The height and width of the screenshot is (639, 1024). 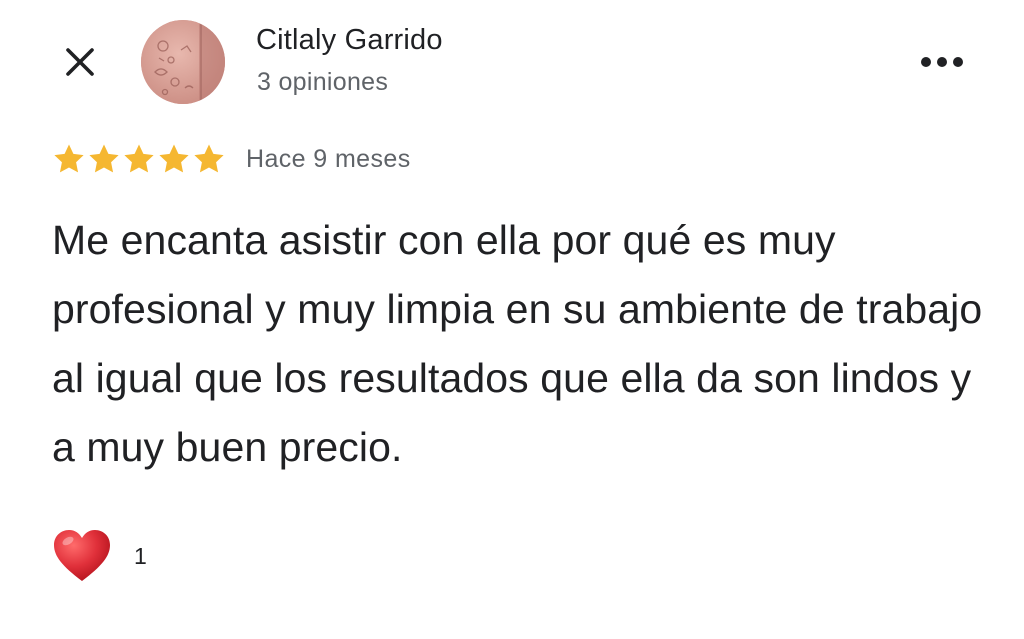 I want to click on more-horizontal-icon, so click(x=942, y=62).